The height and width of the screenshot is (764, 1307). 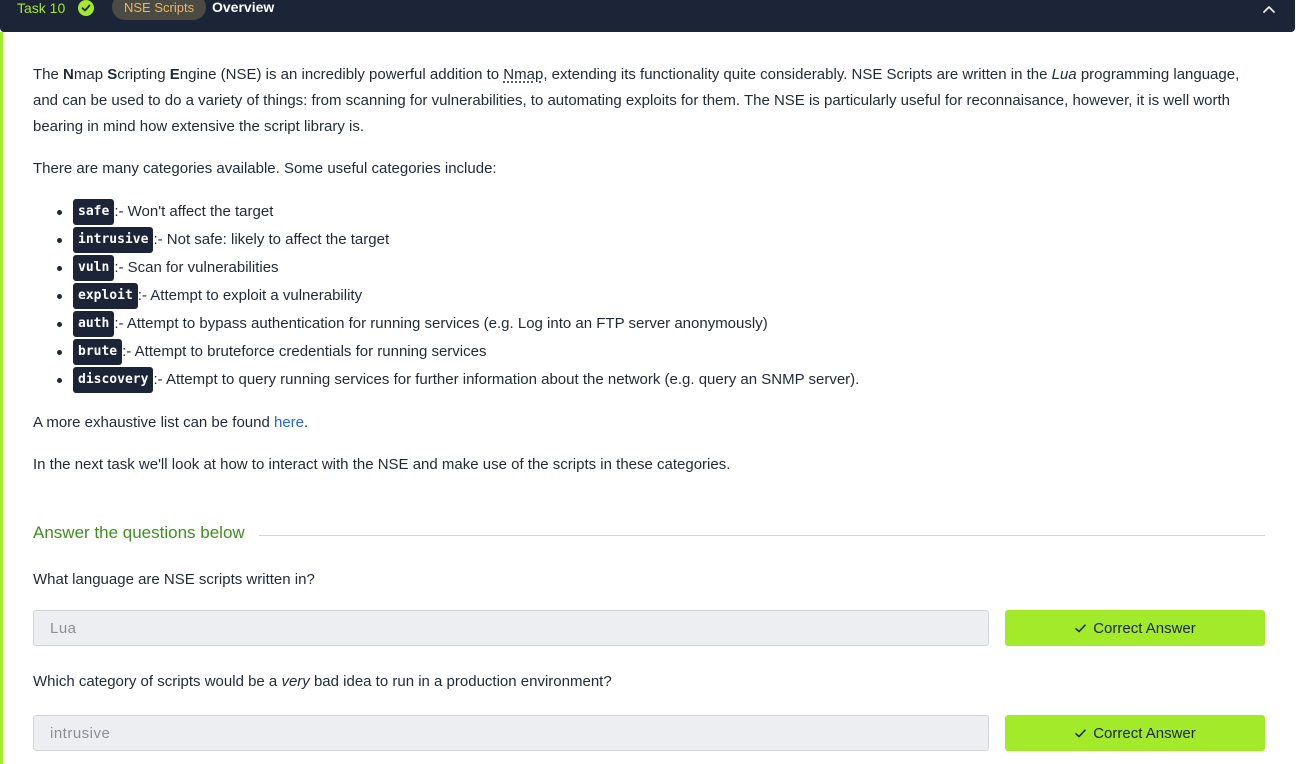 What do you see at coordinates (113, 240) in the screenshot?
I see `category-code: intrusive` at bounding box center [113, 240].